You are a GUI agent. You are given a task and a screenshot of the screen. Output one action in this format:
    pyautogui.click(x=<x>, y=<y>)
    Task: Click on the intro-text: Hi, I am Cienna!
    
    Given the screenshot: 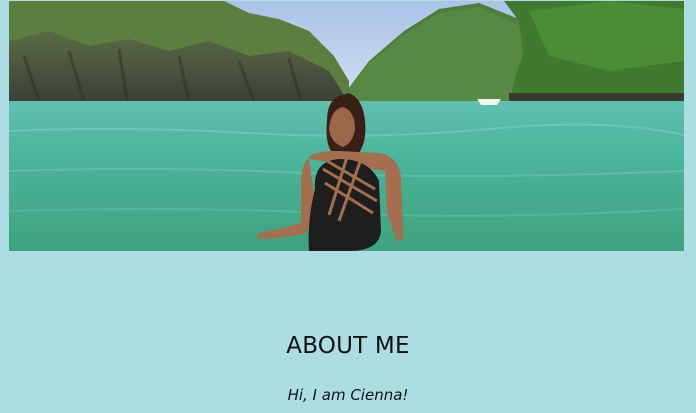 What is the action you would take?
    pyautogui.click(x=348, y=395)
    